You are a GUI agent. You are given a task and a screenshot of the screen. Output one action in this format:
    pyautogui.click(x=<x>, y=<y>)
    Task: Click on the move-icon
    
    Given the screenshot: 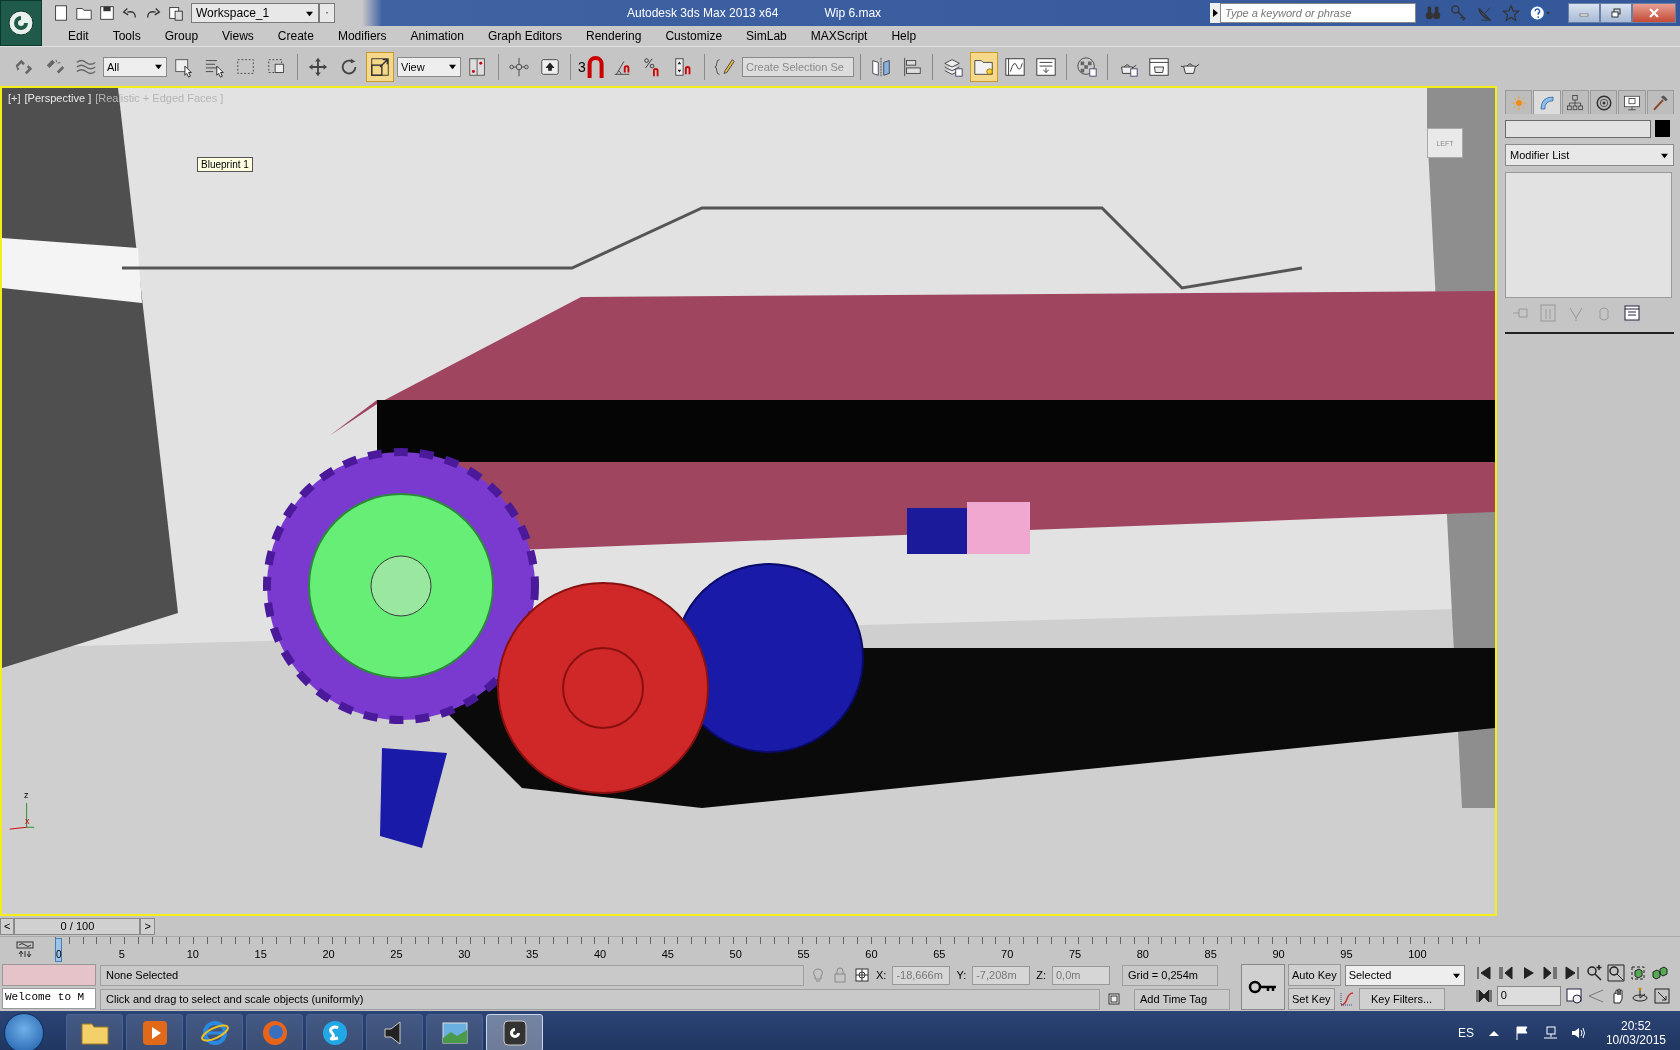 What is the action you would take?
    pyautogui.click(x=318, y=66)
    